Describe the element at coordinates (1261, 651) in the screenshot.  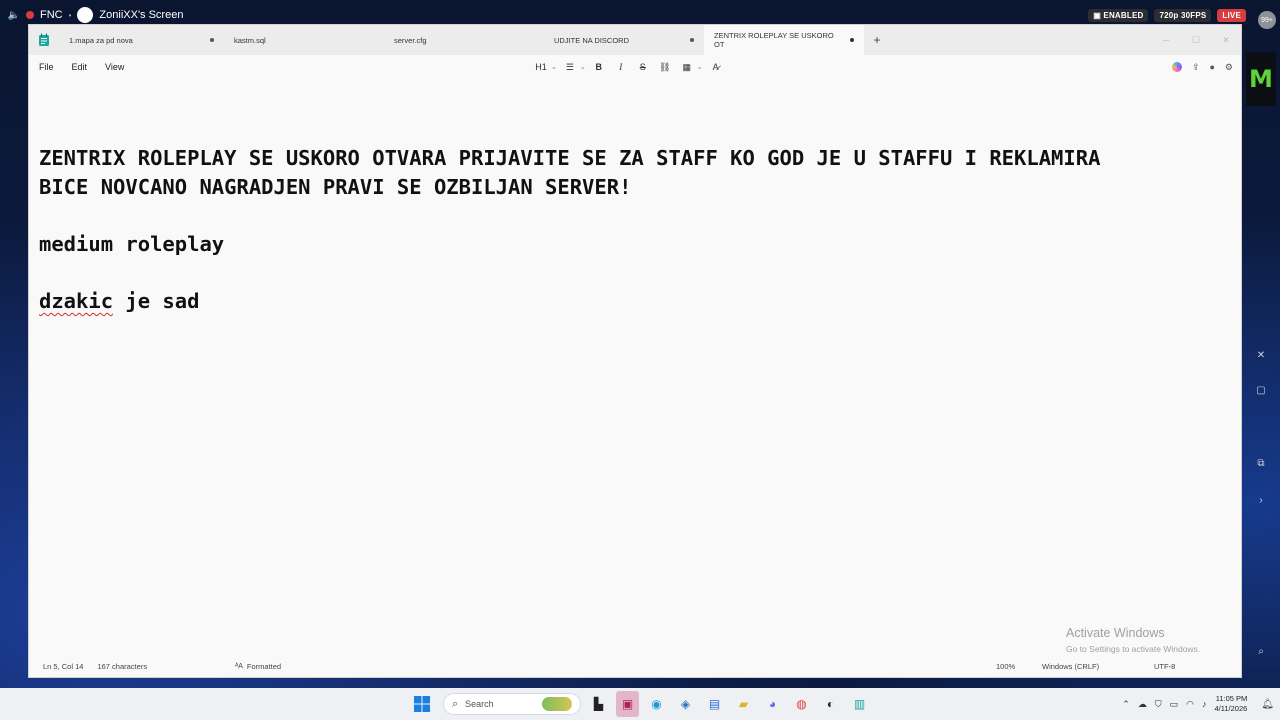
I see `zoom-icon: ⌕` at that location.